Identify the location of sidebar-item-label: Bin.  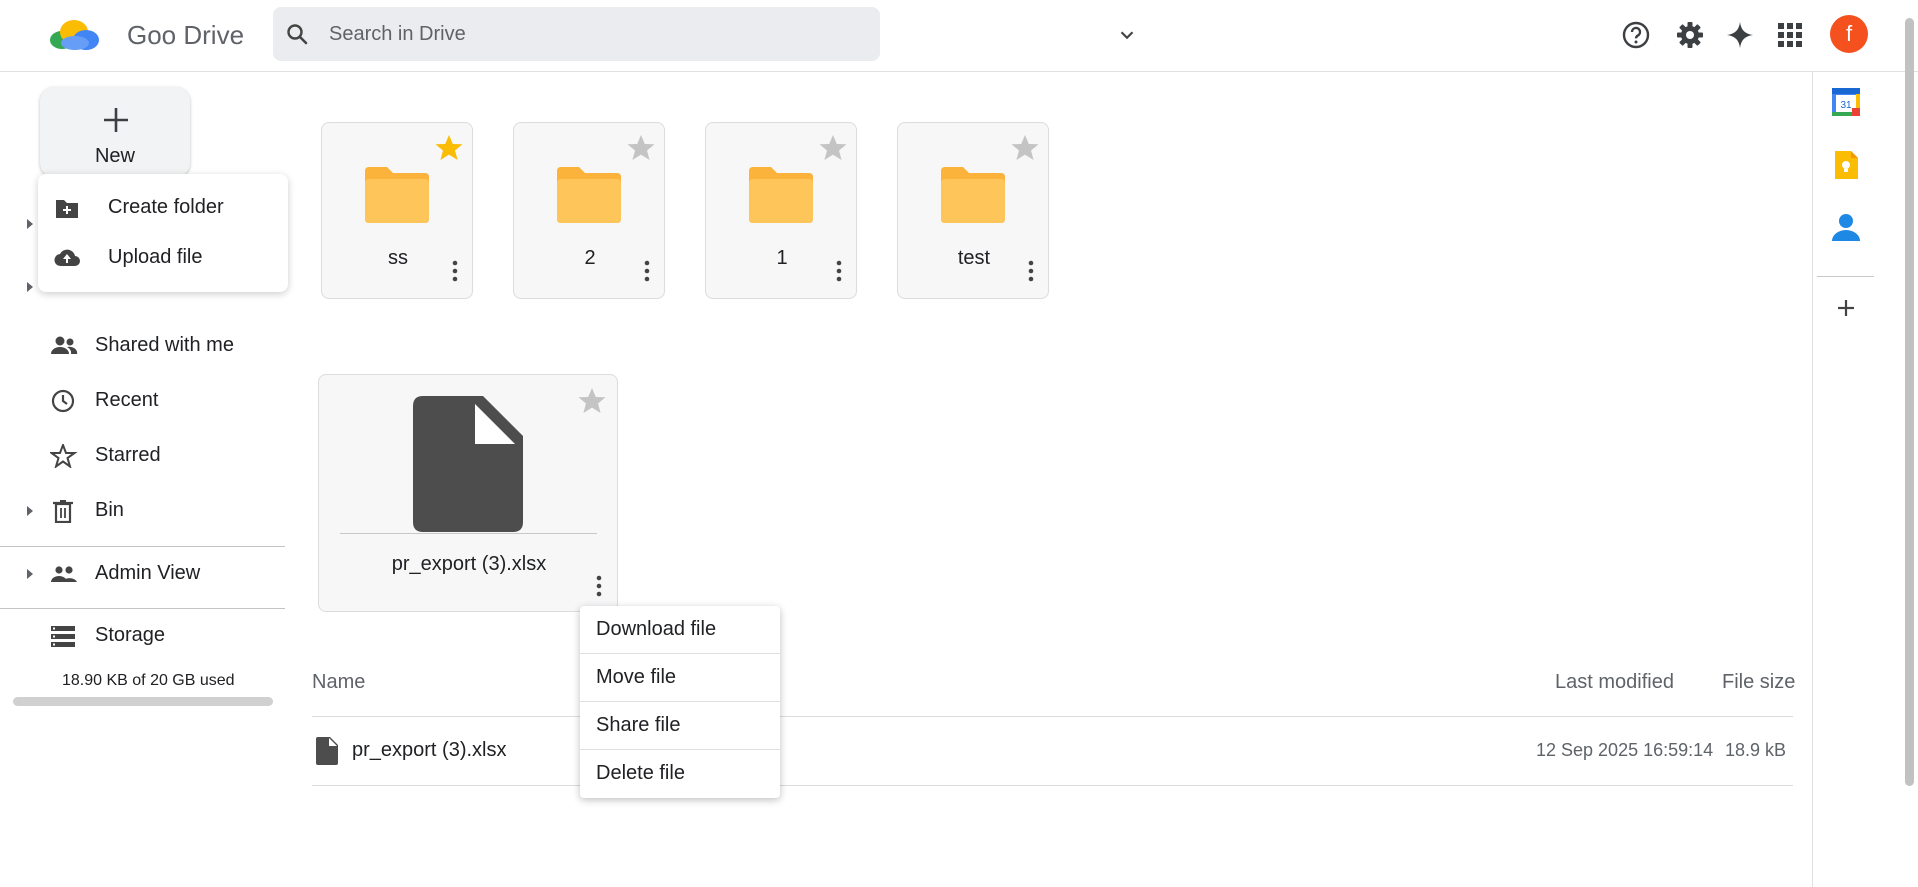
(109, 510).